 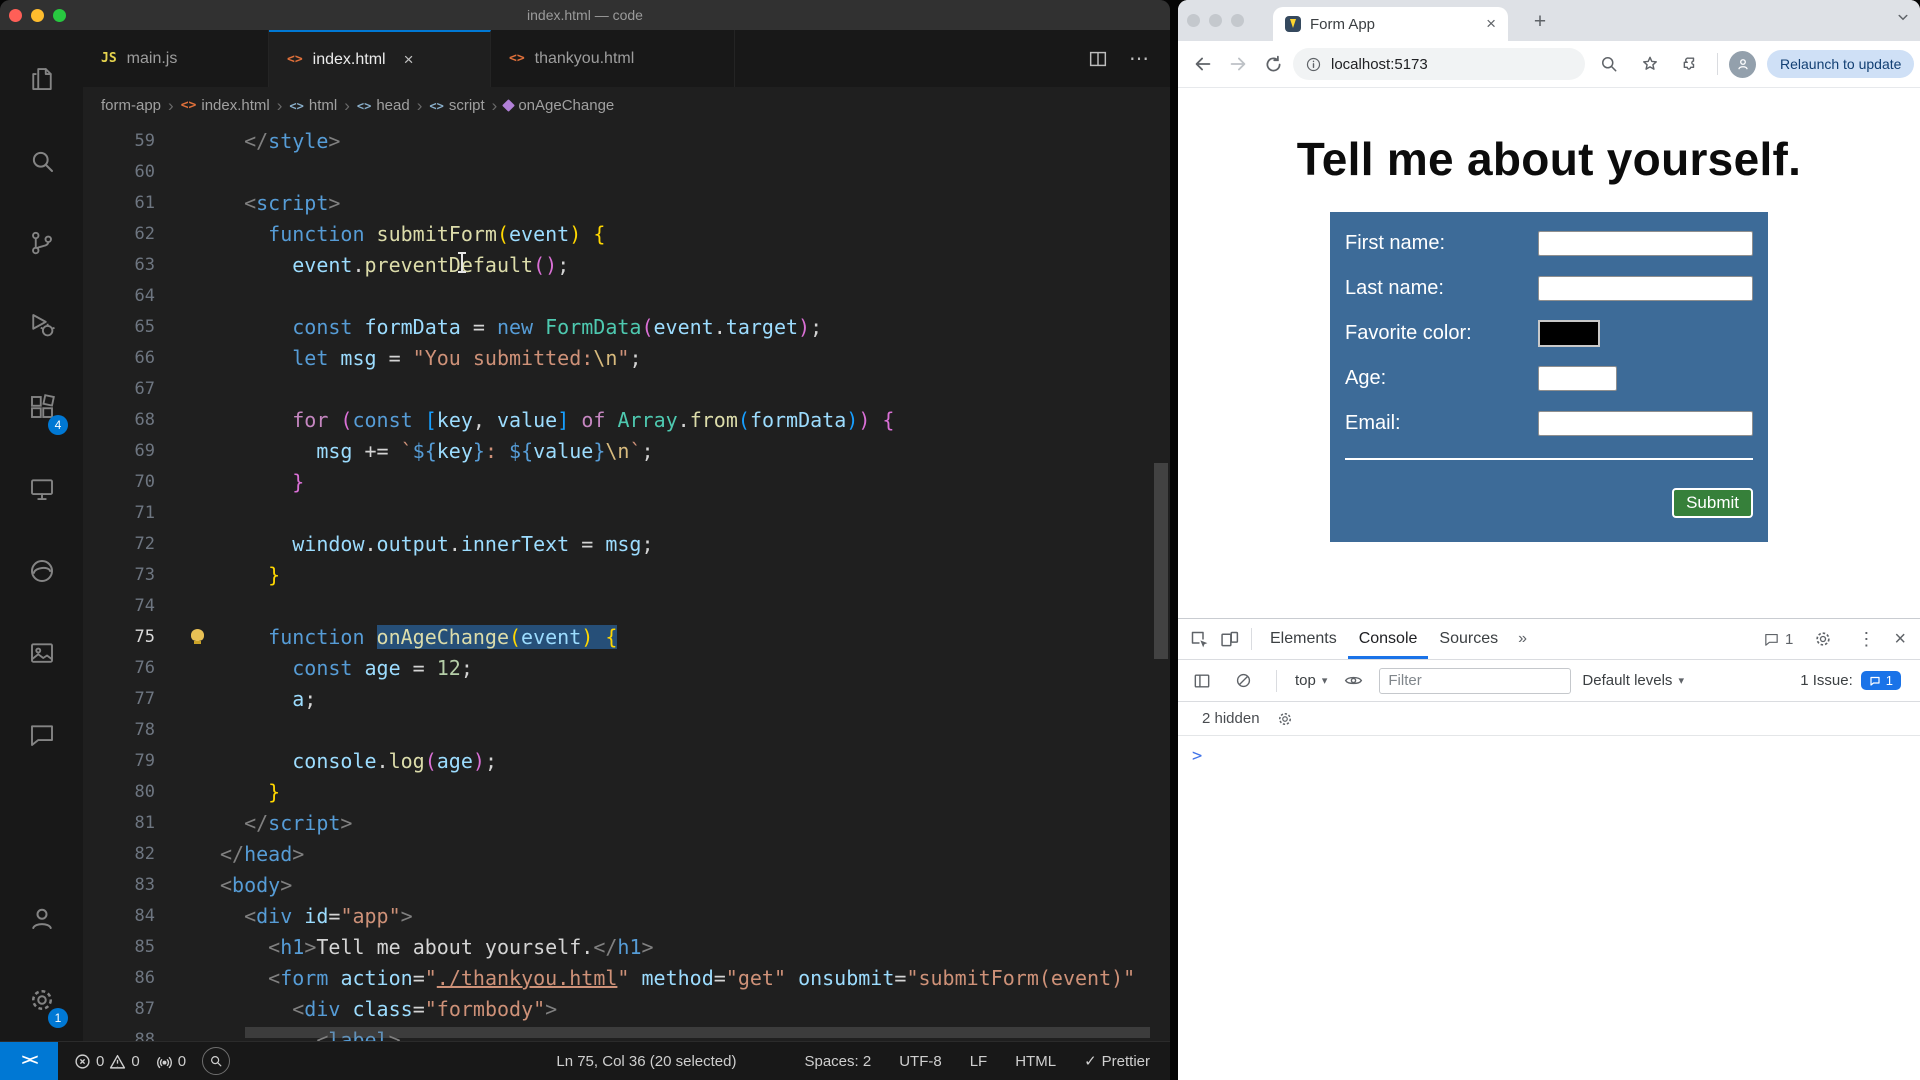 What do you see at coordinates (695, 699) in the screenshot?
I see `code-text: a;` at bounding box center [695, 699].